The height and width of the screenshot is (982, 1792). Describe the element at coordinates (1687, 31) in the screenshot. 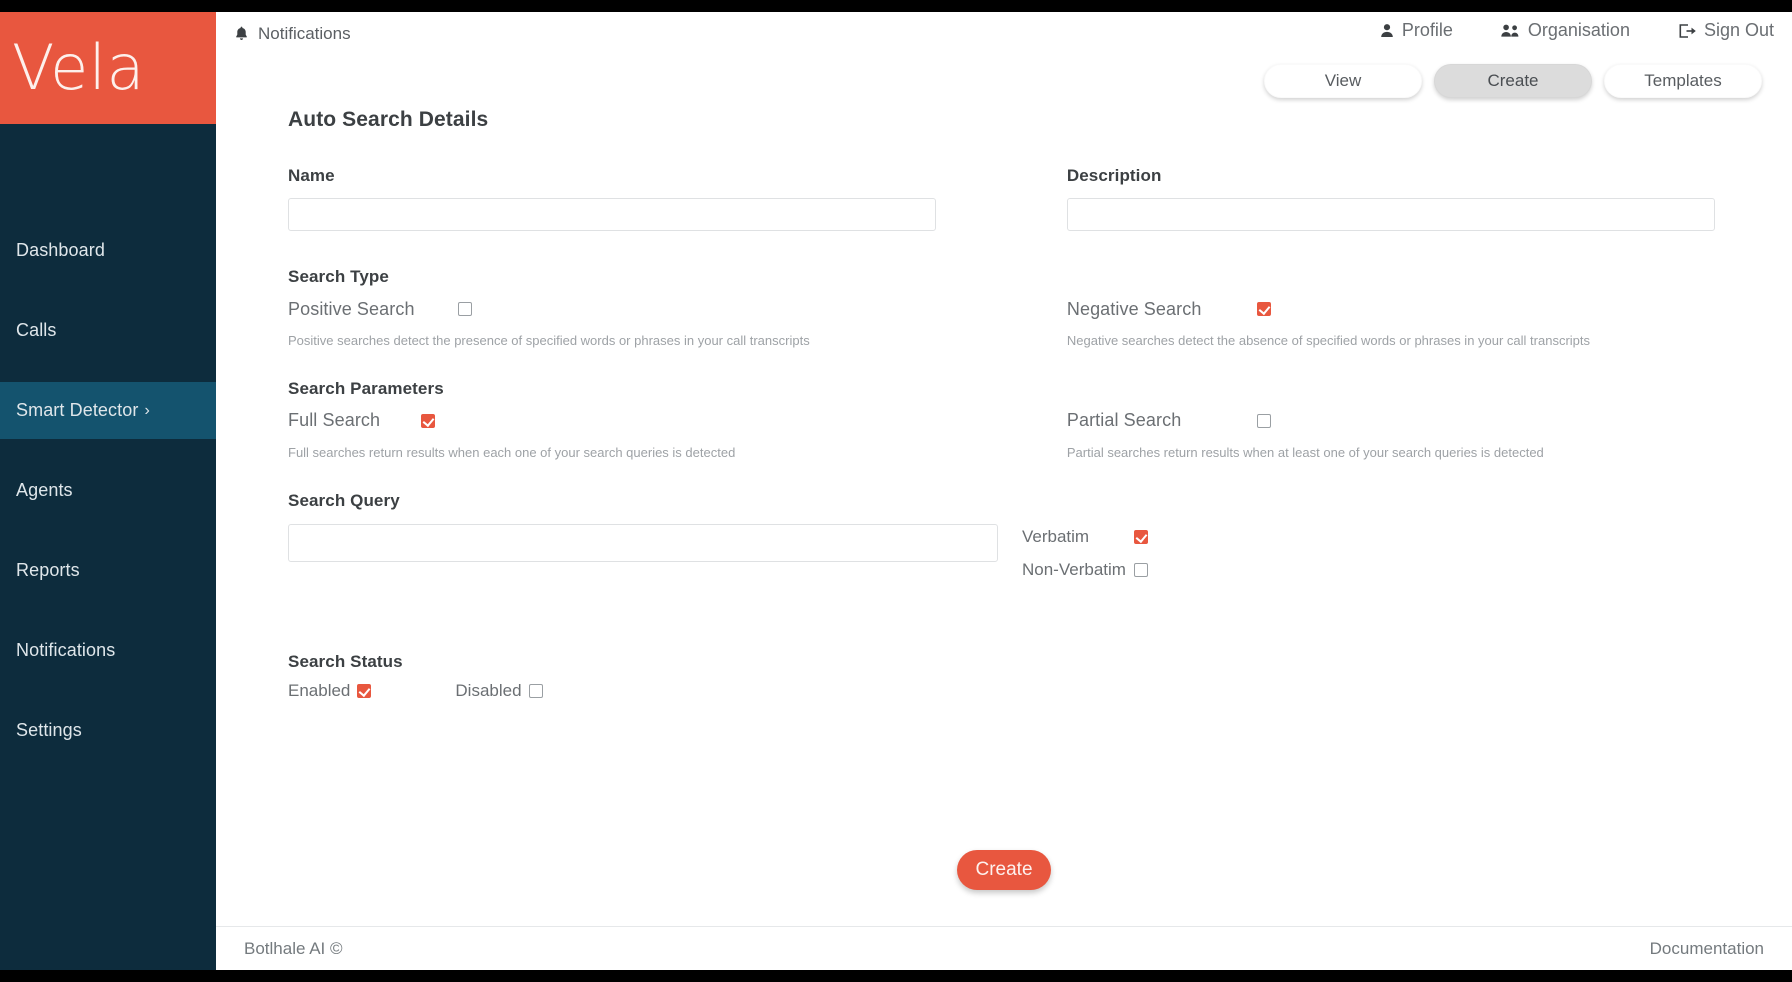

I see `sign-out-icon` at that location.